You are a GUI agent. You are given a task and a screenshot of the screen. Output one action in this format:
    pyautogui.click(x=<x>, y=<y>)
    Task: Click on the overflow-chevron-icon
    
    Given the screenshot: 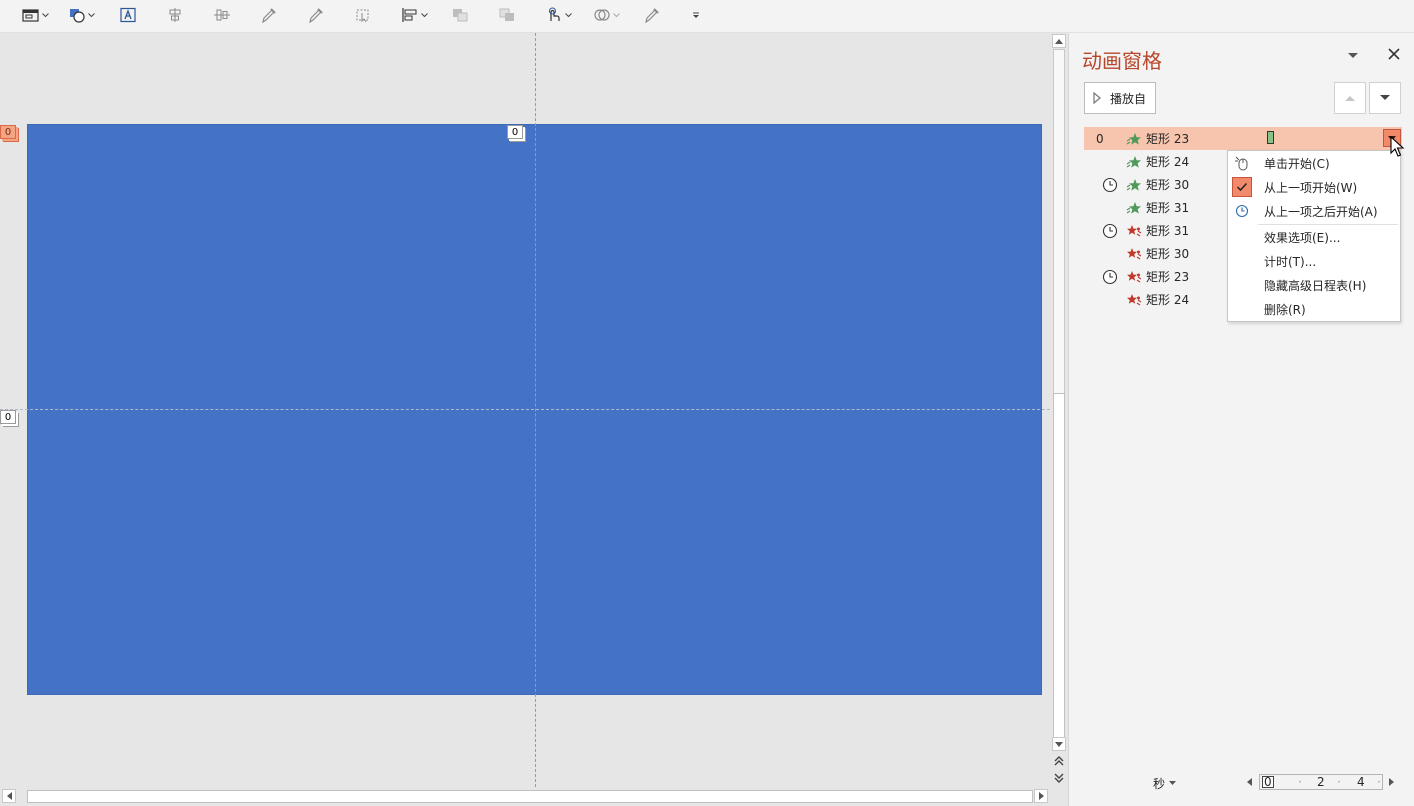 What is the action you would take?
    pyautogui.click(x=696, y=15)
    